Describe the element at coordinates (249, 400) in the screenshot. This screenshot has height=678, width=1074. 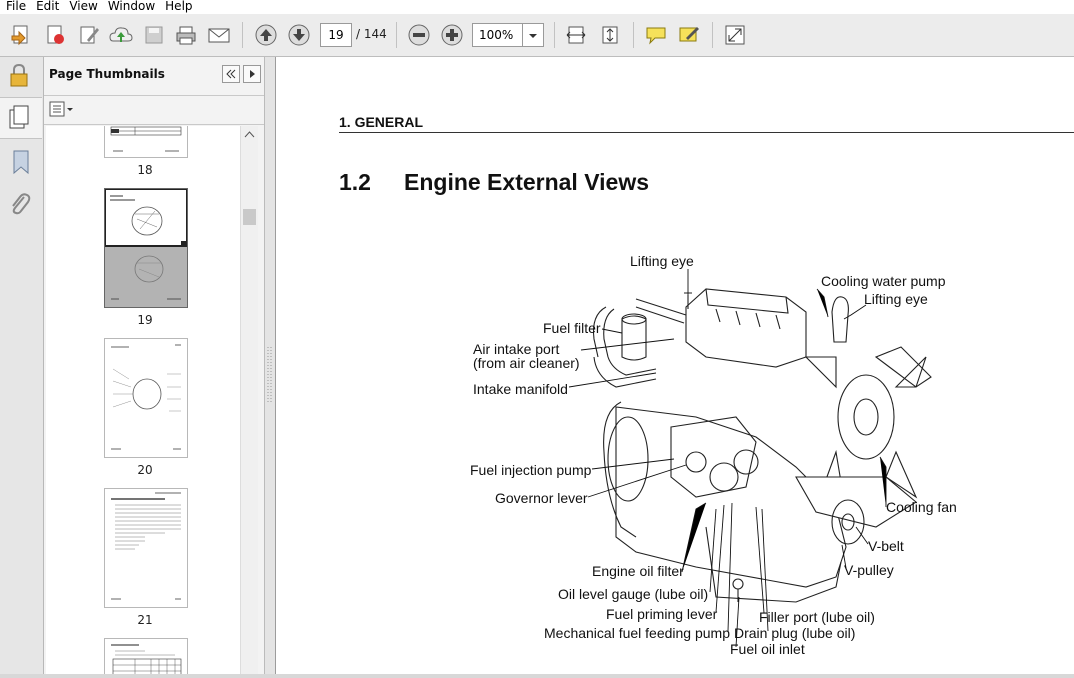
I see `thumbnails-scrollbar` at that location.